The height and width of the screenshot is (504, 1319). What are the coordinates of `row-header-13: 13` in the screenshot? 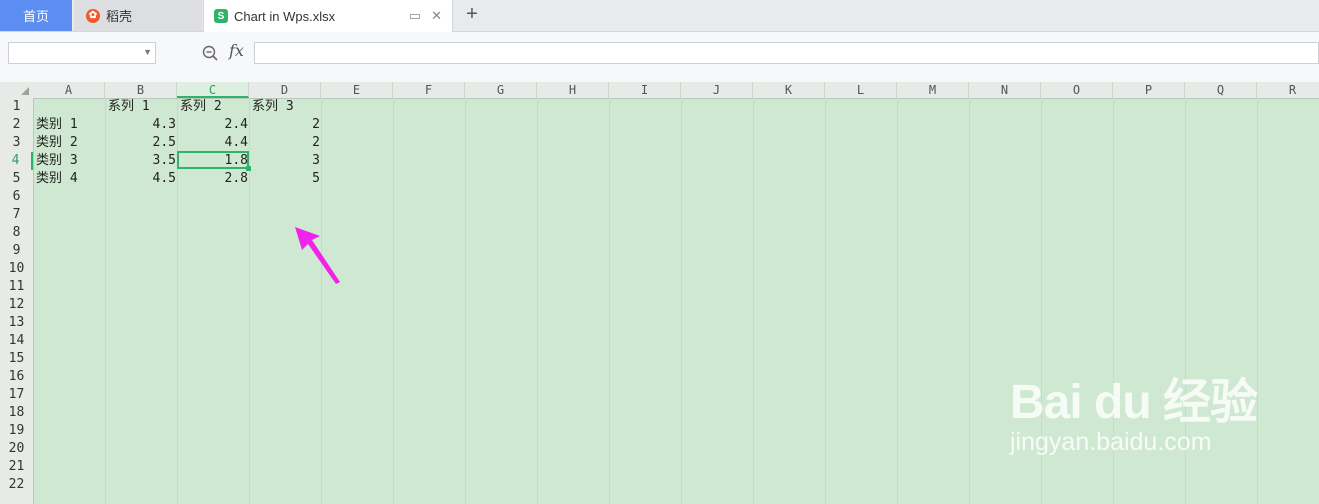 It's located at (16, 323).